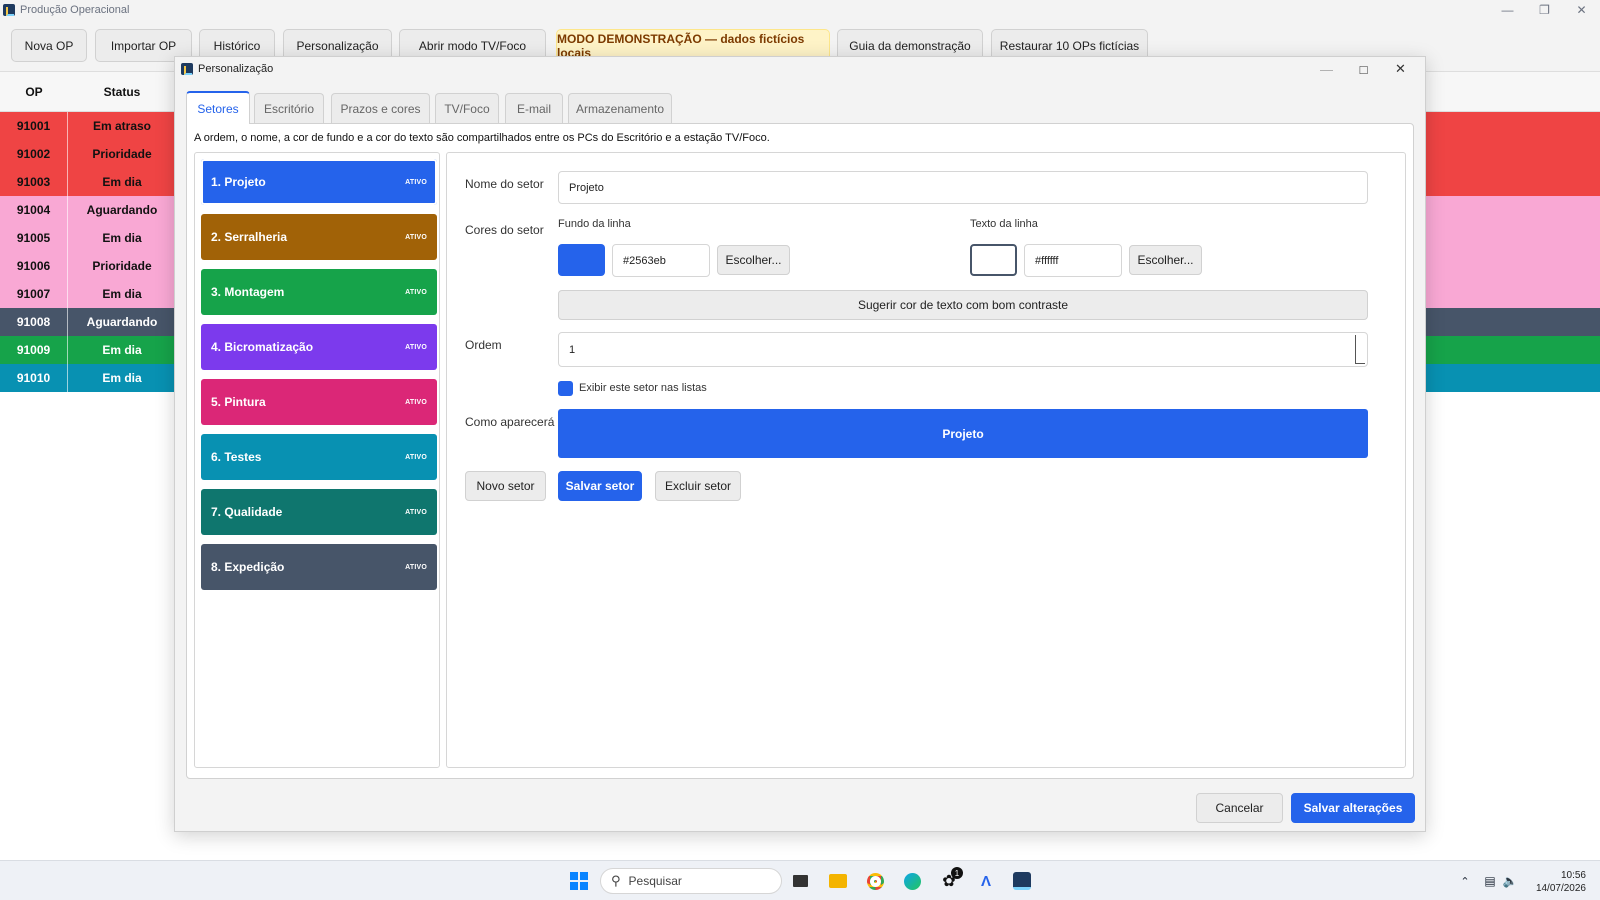 The width and height of the screenshot is (1600, 900). What do you see at coordinates (467, 108) in the screenshot?
I see `tab-tv-foco: TV/Foco` at bounding box center [467, 108].